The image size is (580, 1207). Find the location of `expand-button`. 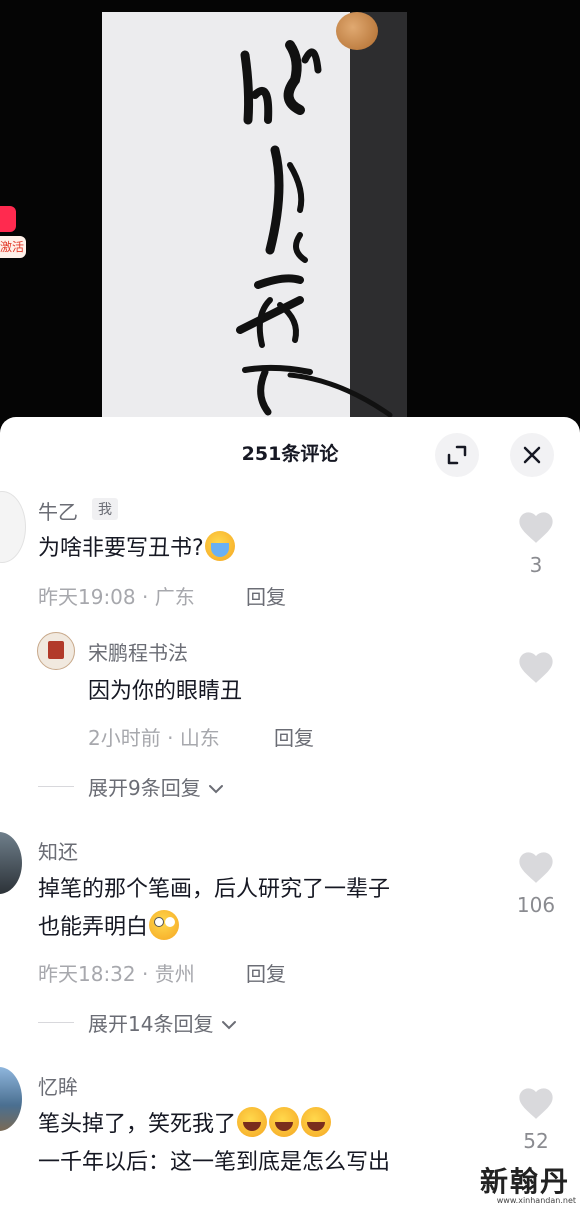

expand-button is located at coordinates (457, 455).